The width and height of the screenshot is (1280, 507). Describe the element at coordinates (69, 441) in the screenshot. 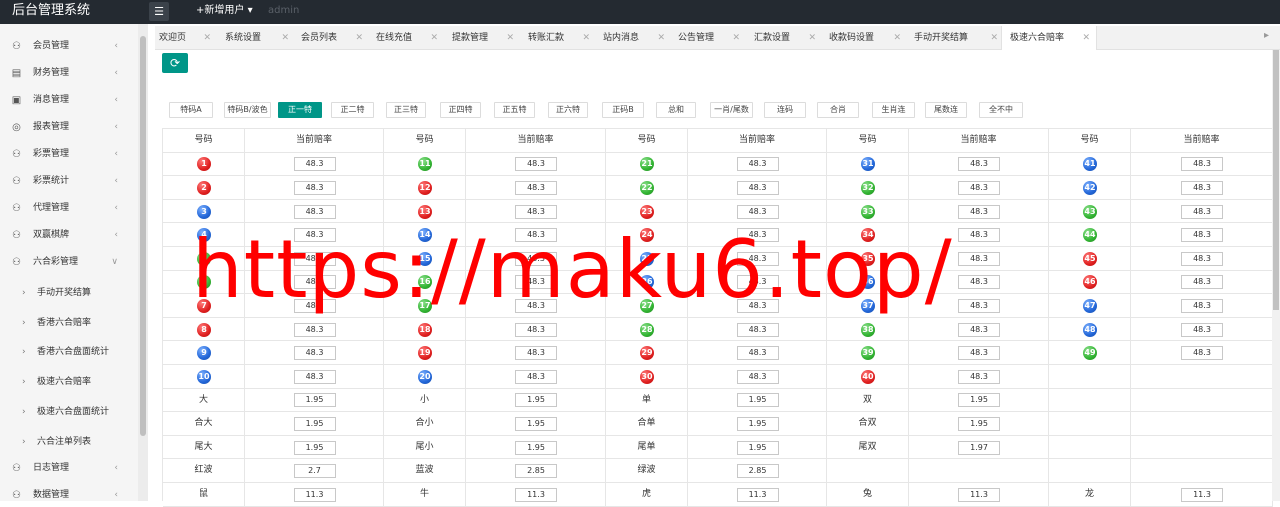

I see `sidebar-subitem: › 六合注单列表` at that location.